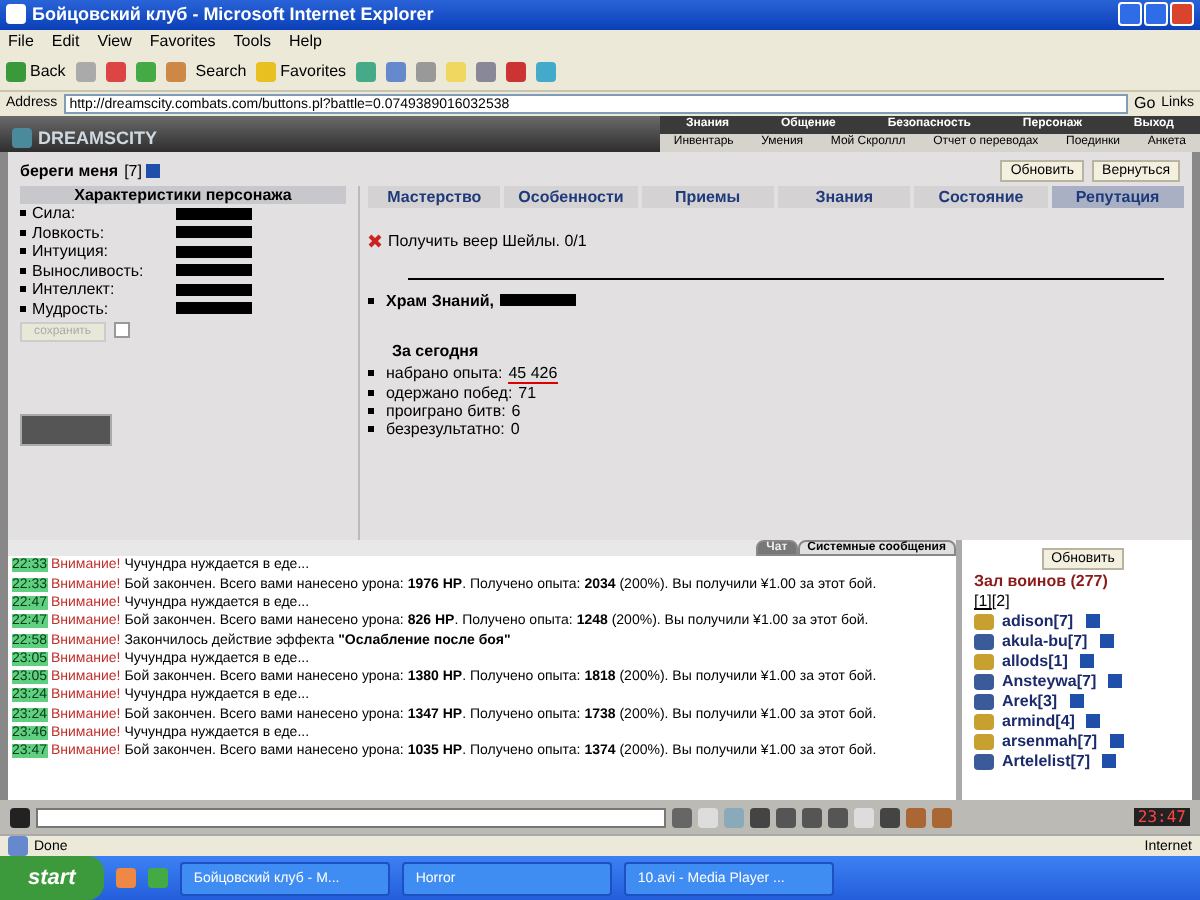 Image resolution: width=1200 pixels, height=900 pixels. What do you see at coordinates (65, 41) in the screenshot?
I see `menu-item: Edit` at bounding box center [65, 41].